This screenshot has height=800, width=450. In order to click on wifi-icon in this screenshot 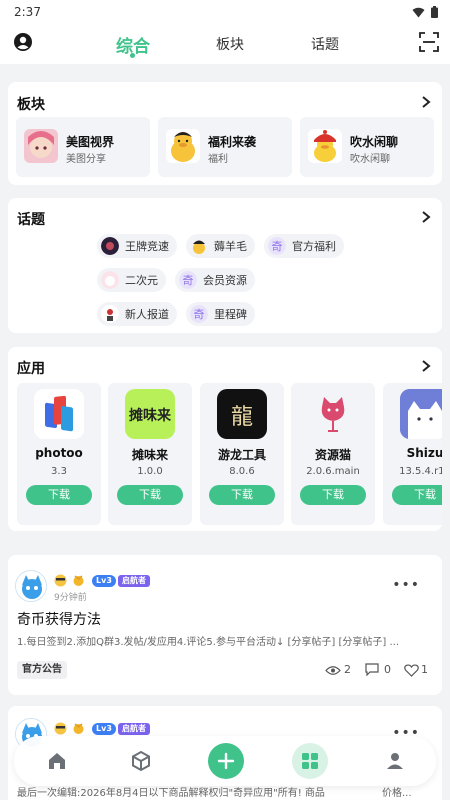, I will do `click(418, 12)`.